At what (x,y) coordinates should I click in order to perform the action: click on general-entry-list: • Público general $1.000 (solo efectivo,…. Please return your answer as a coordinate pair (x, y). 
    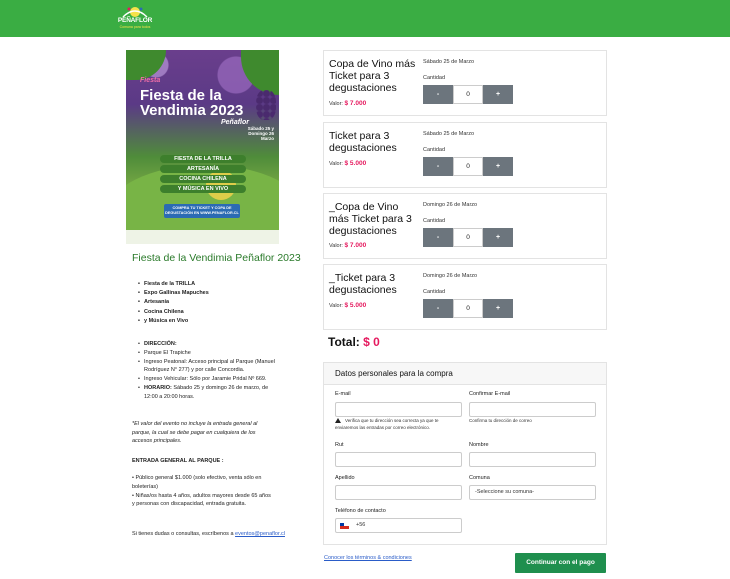
    Looking at the image, I should click on (202, 491).